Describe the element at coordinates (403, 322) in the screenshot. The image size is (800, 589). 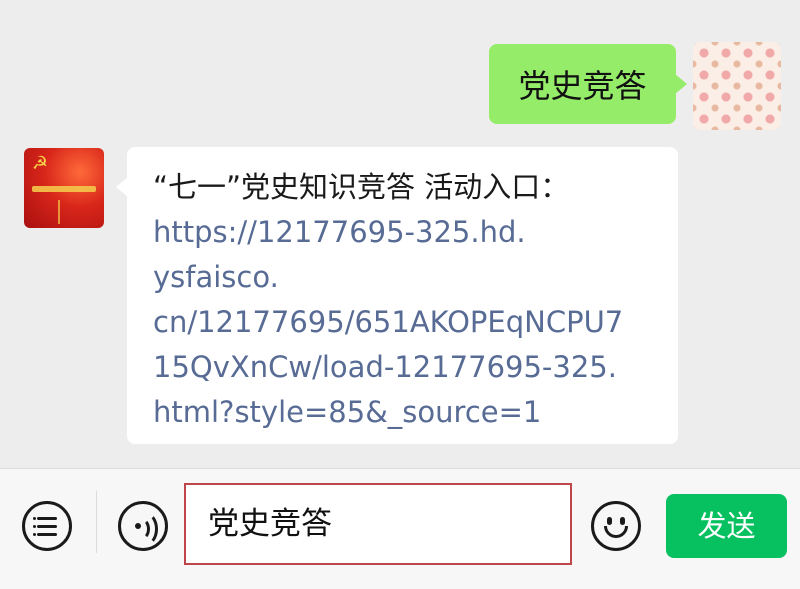
I see `link-line: cn/12177695/651AKOPEqNCPU7` at that location.